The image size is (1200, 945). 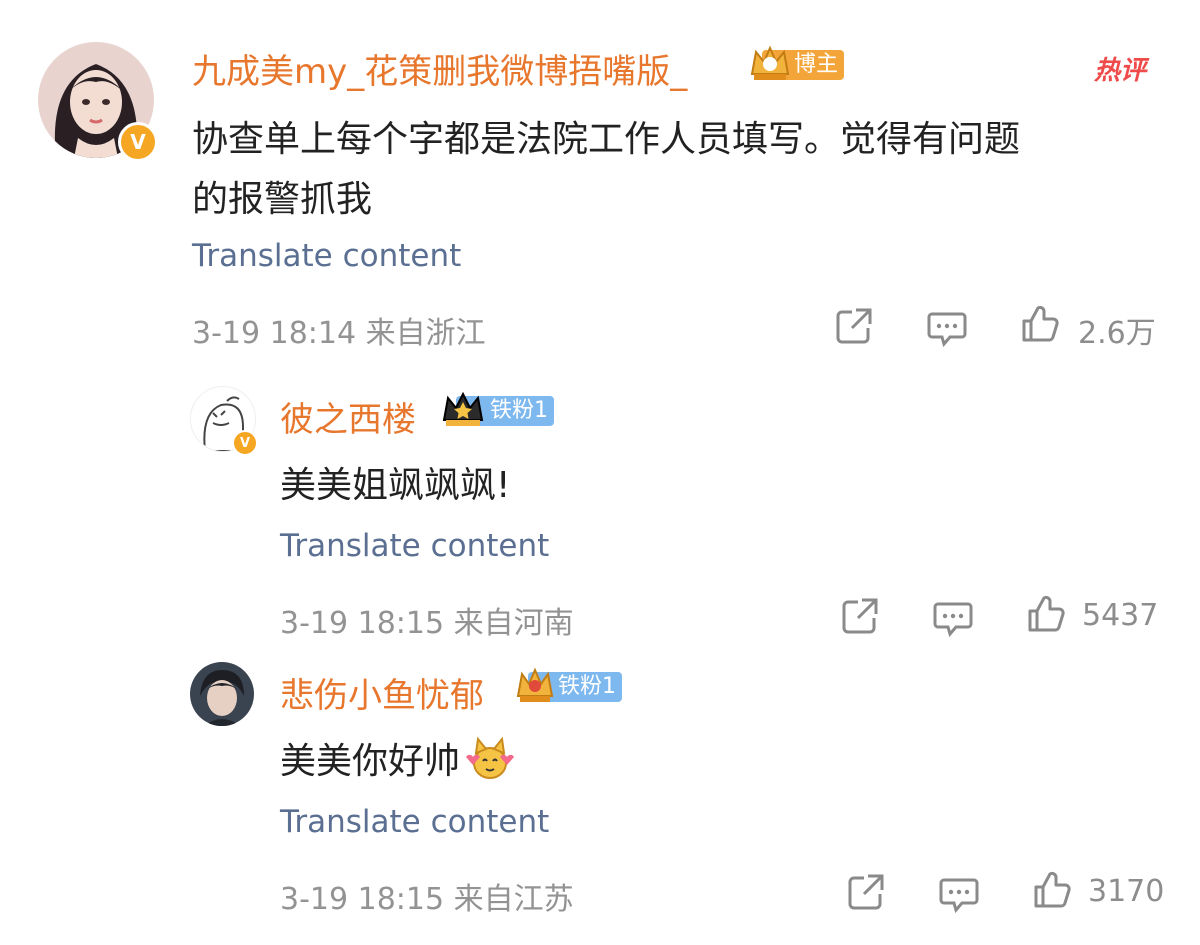 What do you see at coordinates (606, 139) in the screenshot?
I see `comment-text-line-1: 协查单上每个字都是法院工作人员填写。觉得有问题` at bounding box center [606, 139].